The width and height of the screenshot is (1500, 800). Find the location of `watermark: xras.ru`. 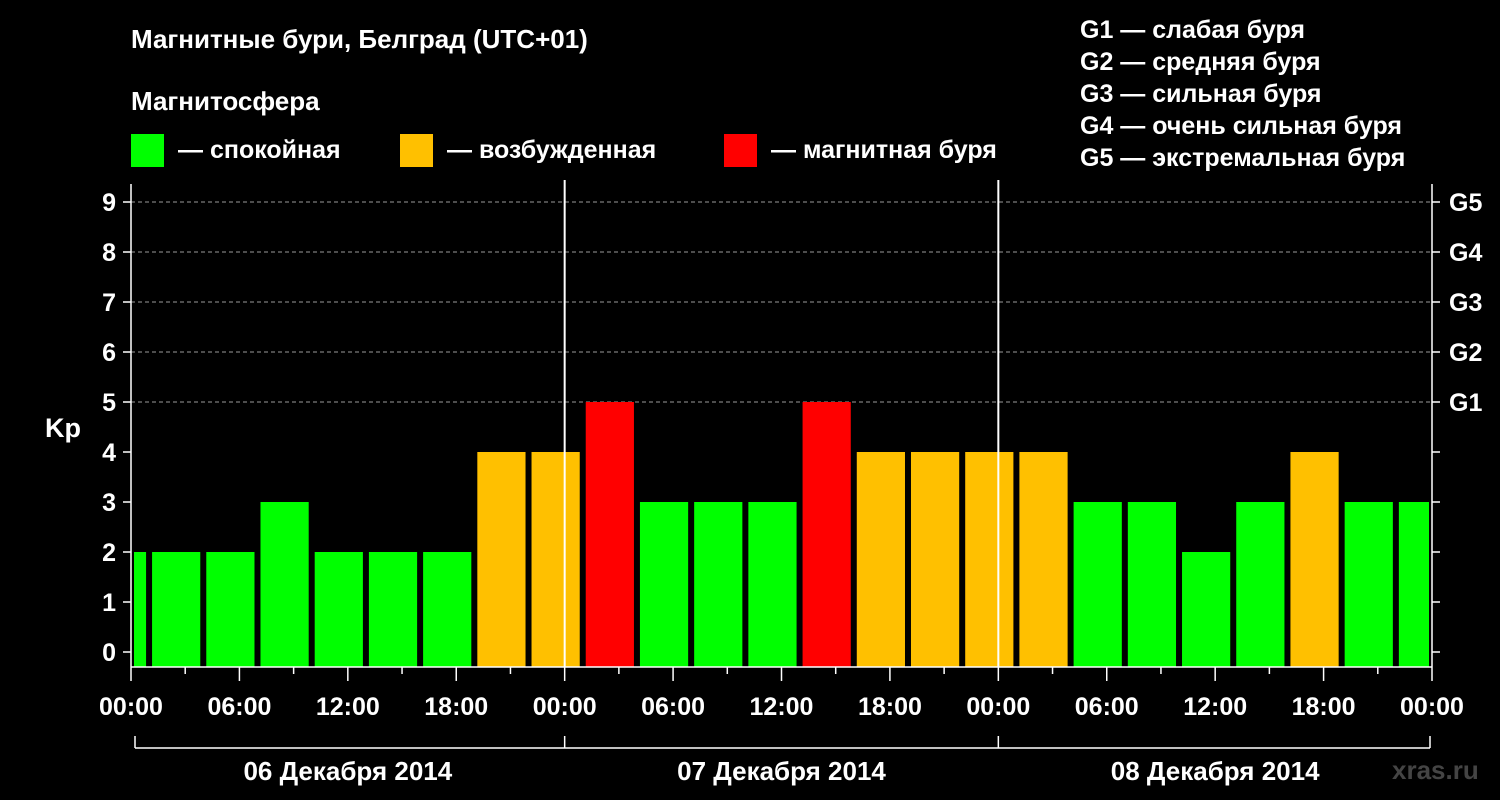

watermark: xras.ru is located at coordinates (1435, 770).